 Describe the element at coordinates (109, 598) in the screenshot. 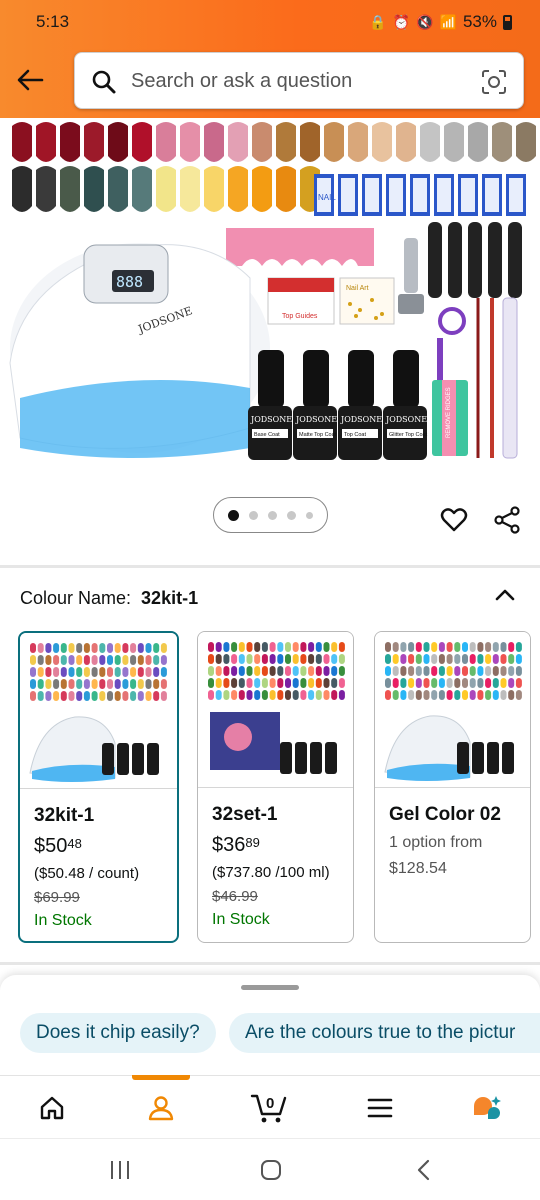

I see `colour-name-label: Colour Name: 32kit-1` at that location.